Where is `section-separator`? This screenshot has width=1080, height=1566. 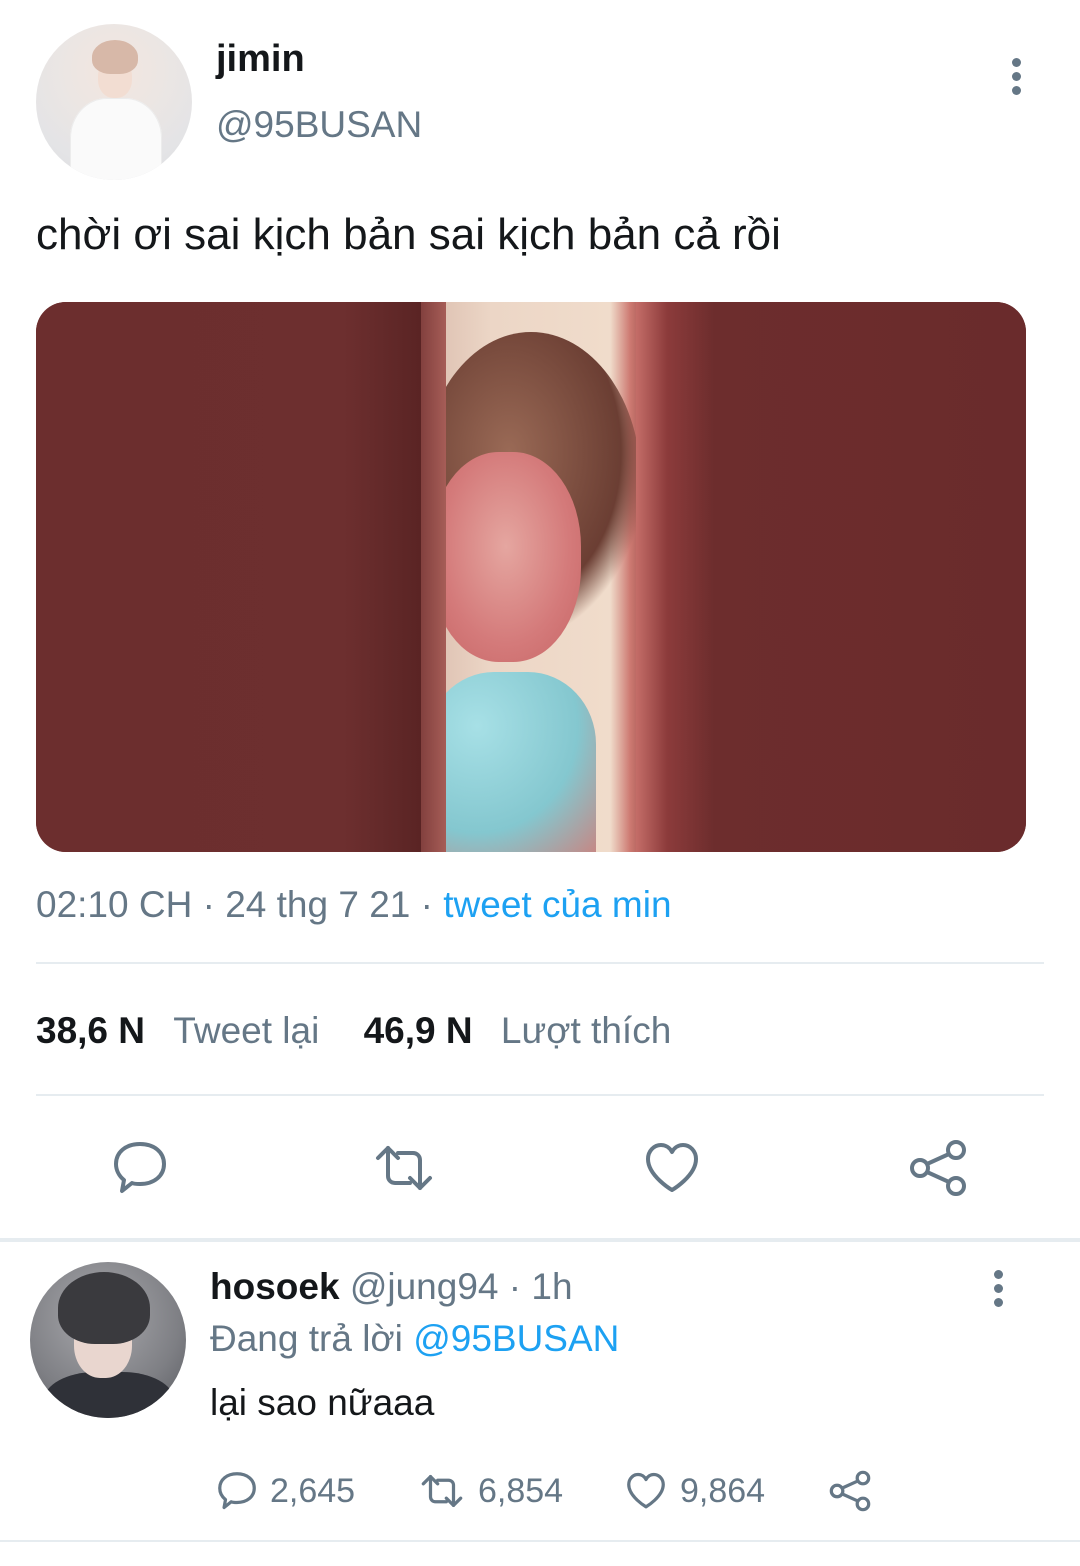
section-separator is located at coordinates (540, 1240).